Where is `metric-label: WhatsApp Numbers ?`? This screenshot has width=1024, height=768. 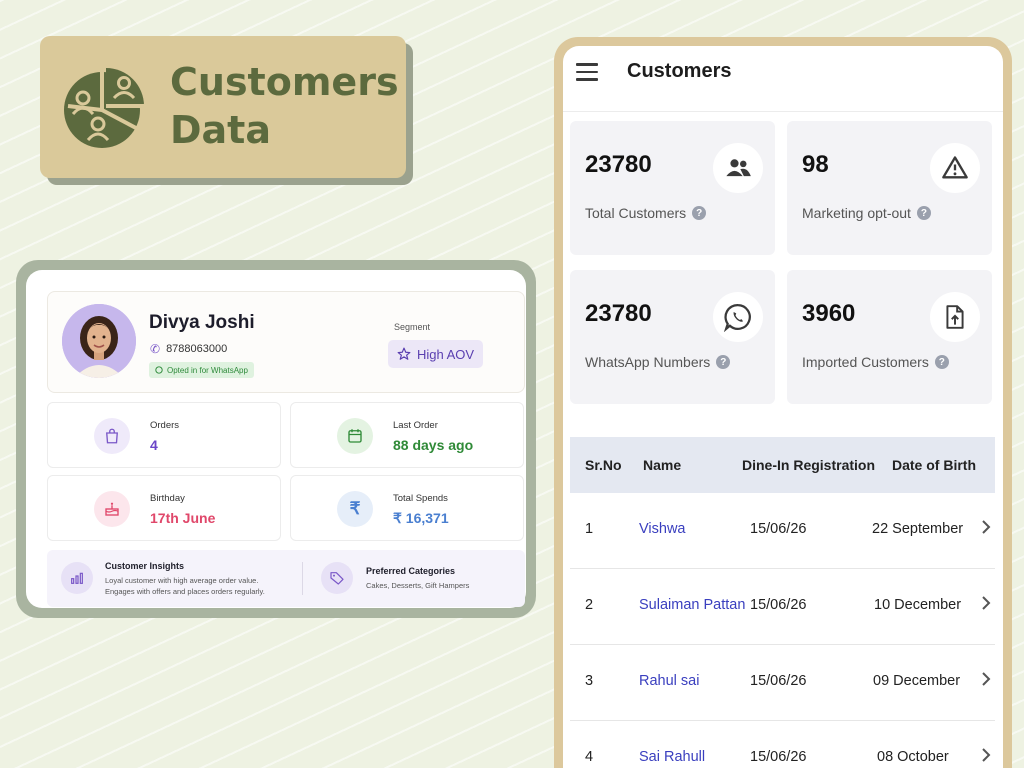 metric-label: WhatsApp Numbers ? is located at coordinates (658, 362).